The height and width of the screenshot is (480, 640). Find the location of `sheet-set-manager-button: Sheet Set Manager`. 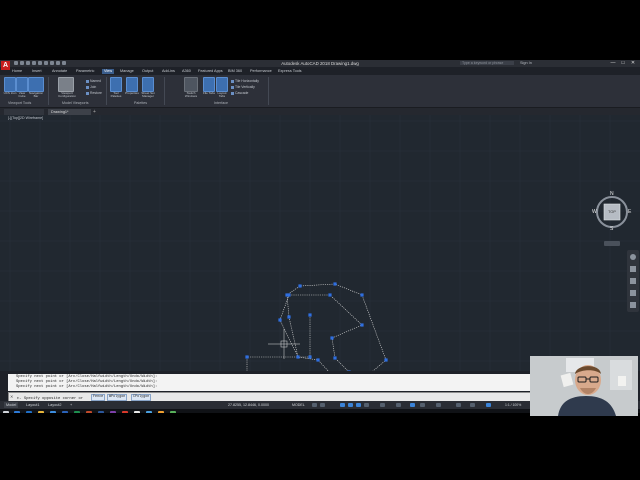

sheet-set-manager-button: Sheet Set Manager is located at coordinates (148, 87).